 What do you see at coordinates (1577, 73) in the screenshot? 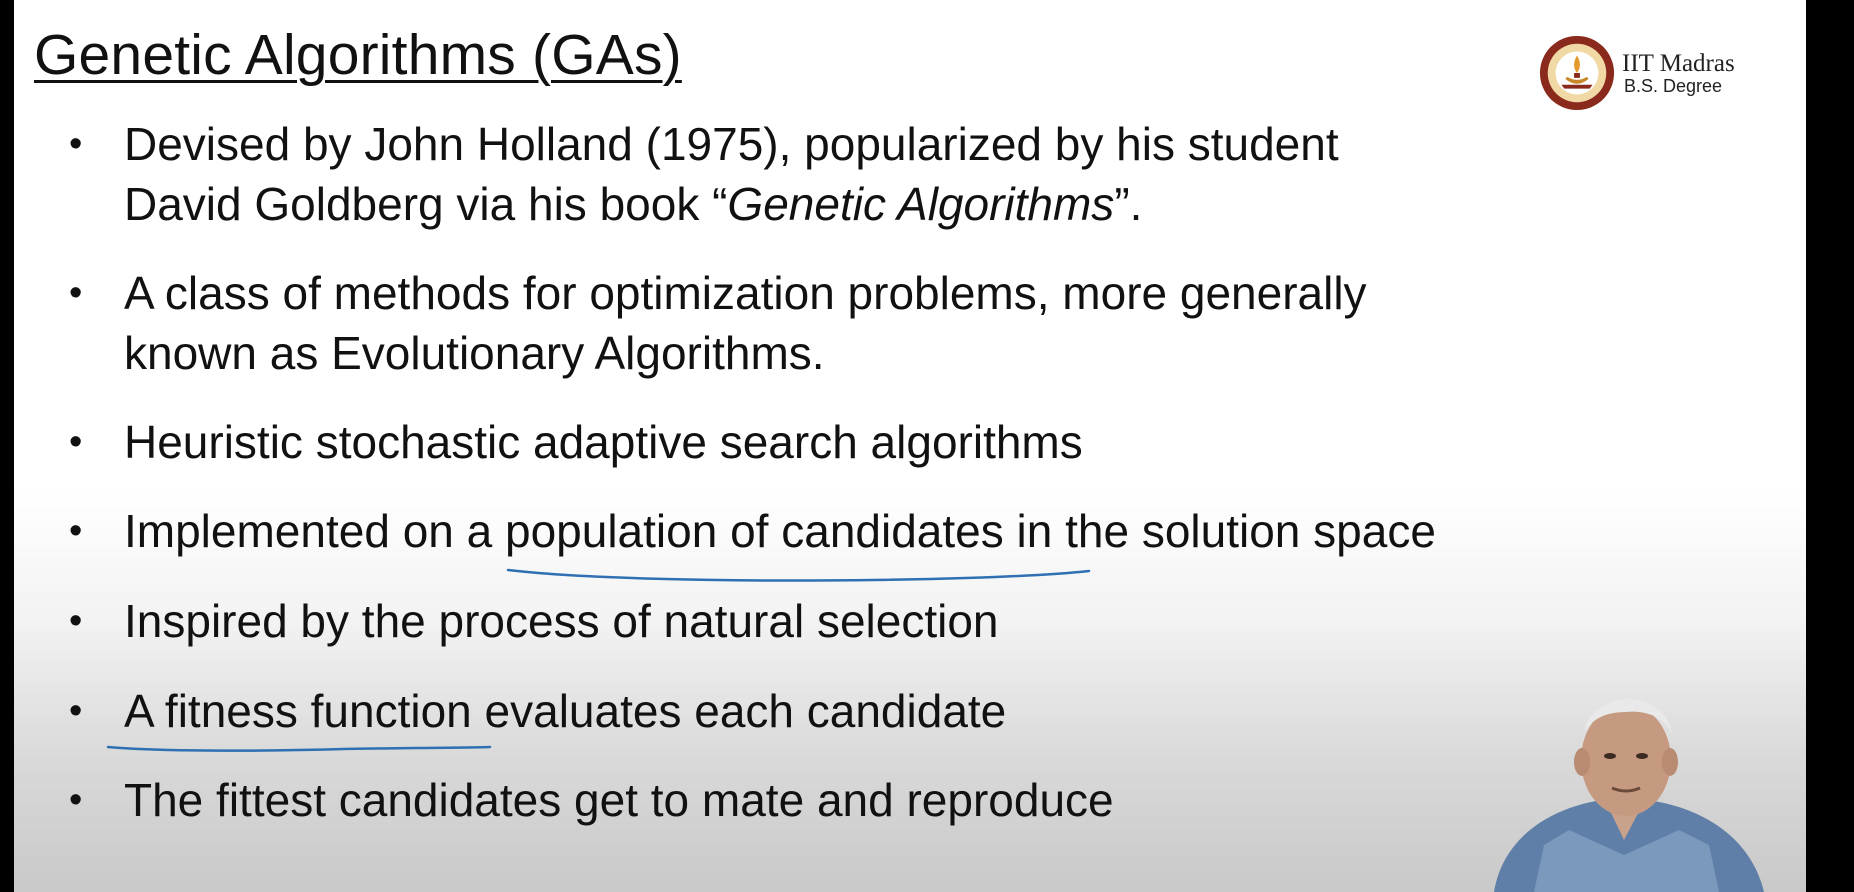
I see `iit-madras-emblem-icon` at bounding box center [1577, 73].